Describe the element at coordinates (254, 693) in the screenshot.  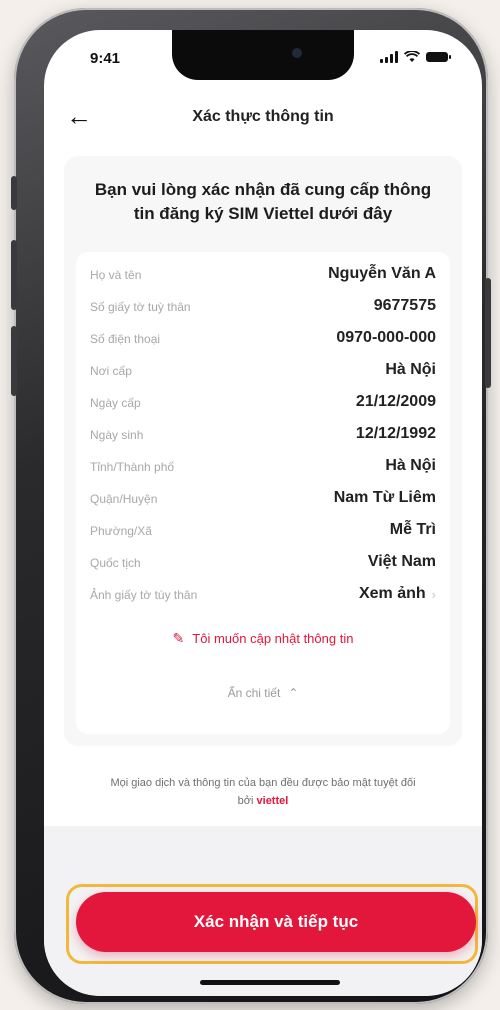
I see `hide-details-label: Ẩn chi tiết` at that location.